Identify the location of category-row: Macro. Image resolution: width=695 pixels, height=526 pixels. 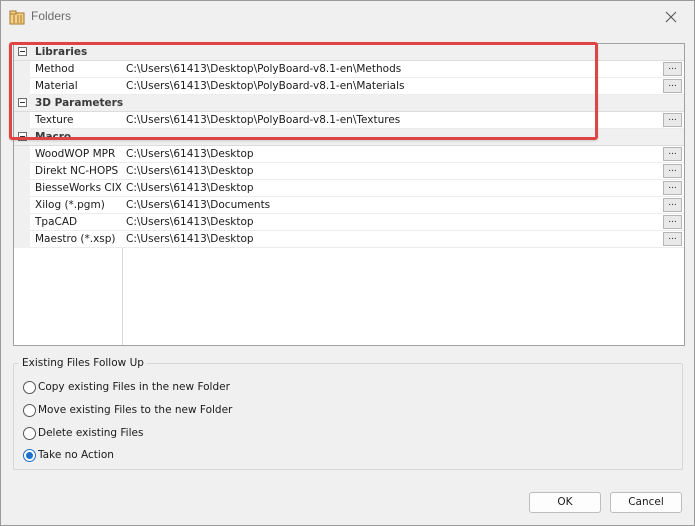
(349, 137).